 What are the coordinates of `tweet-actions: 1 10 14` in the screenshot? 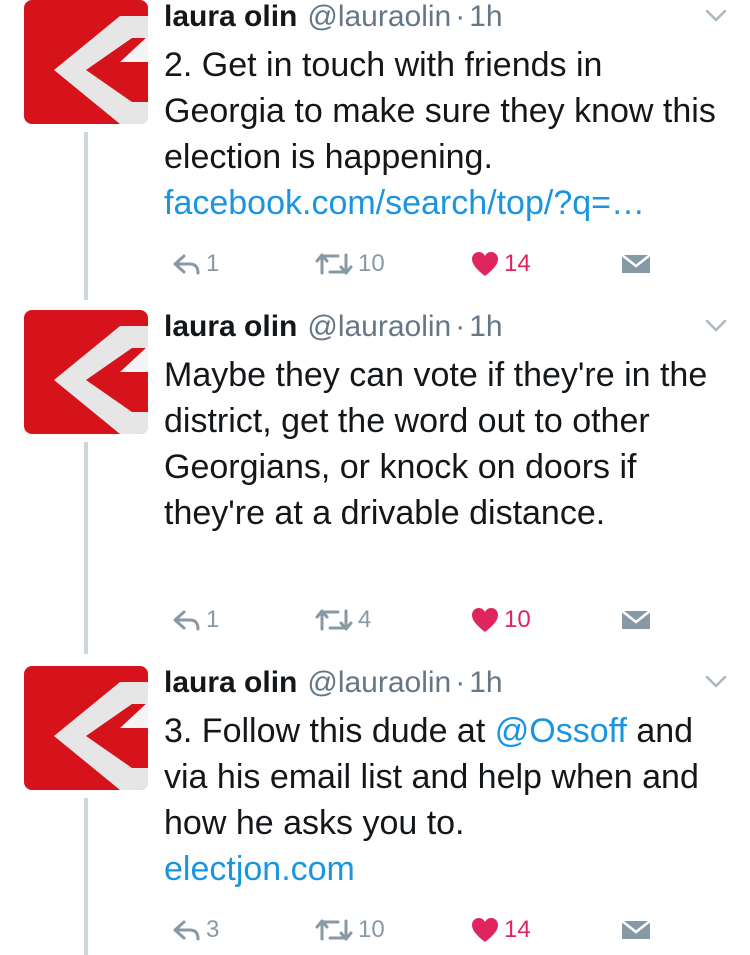 It's located at (414, 264).